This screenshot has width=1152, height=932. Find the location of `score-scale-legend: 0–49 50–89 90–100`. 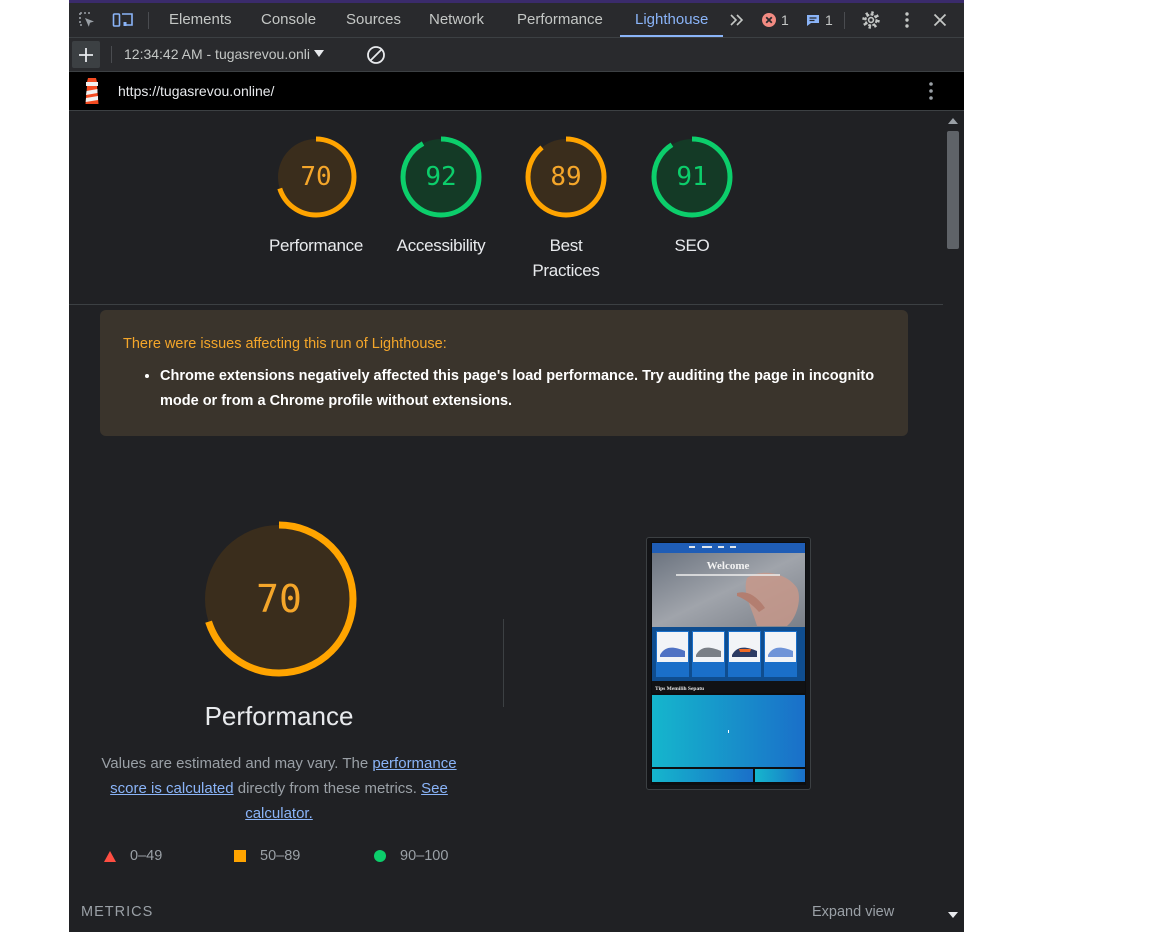

score-scale-legend: 0–49 50–89 90–100 is located at coordinates (304, 858).